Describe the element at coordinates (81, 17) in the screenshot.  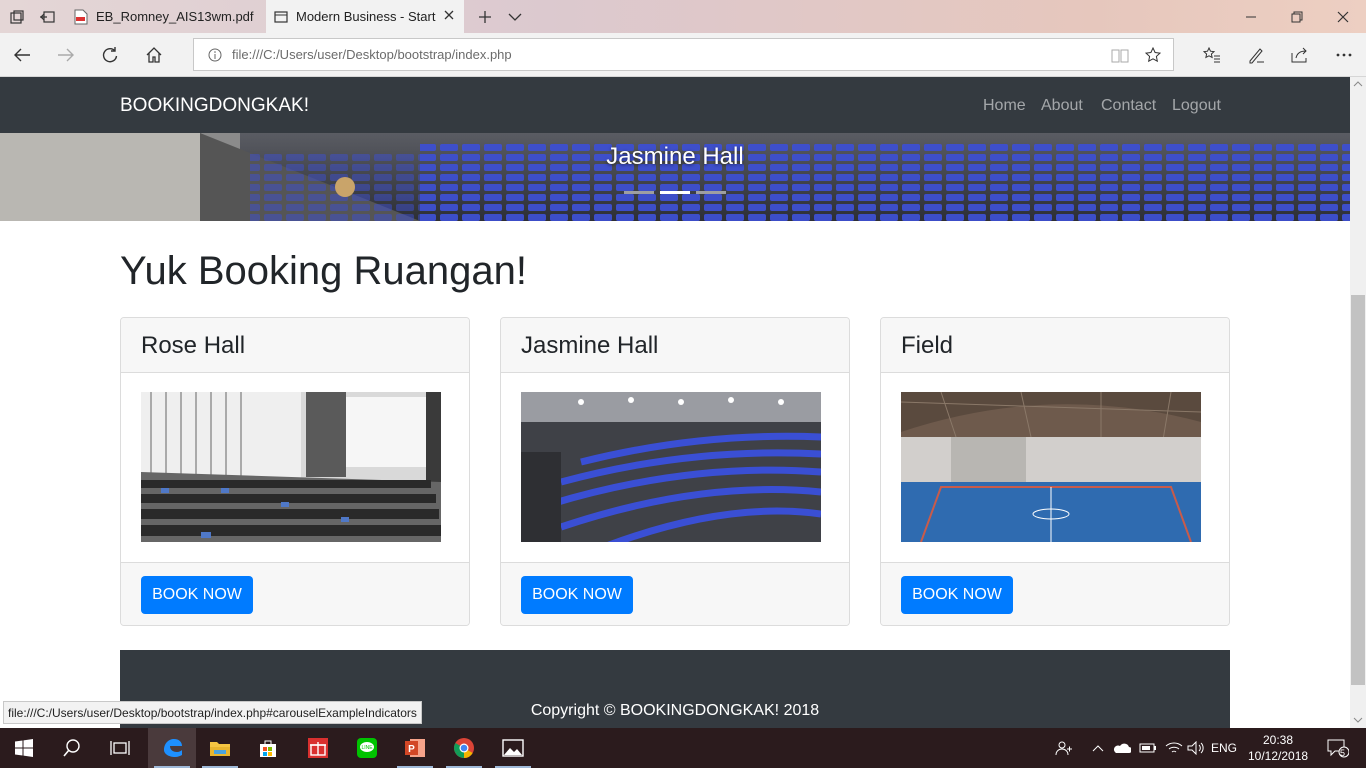
I see `pdf-icon` at that location.